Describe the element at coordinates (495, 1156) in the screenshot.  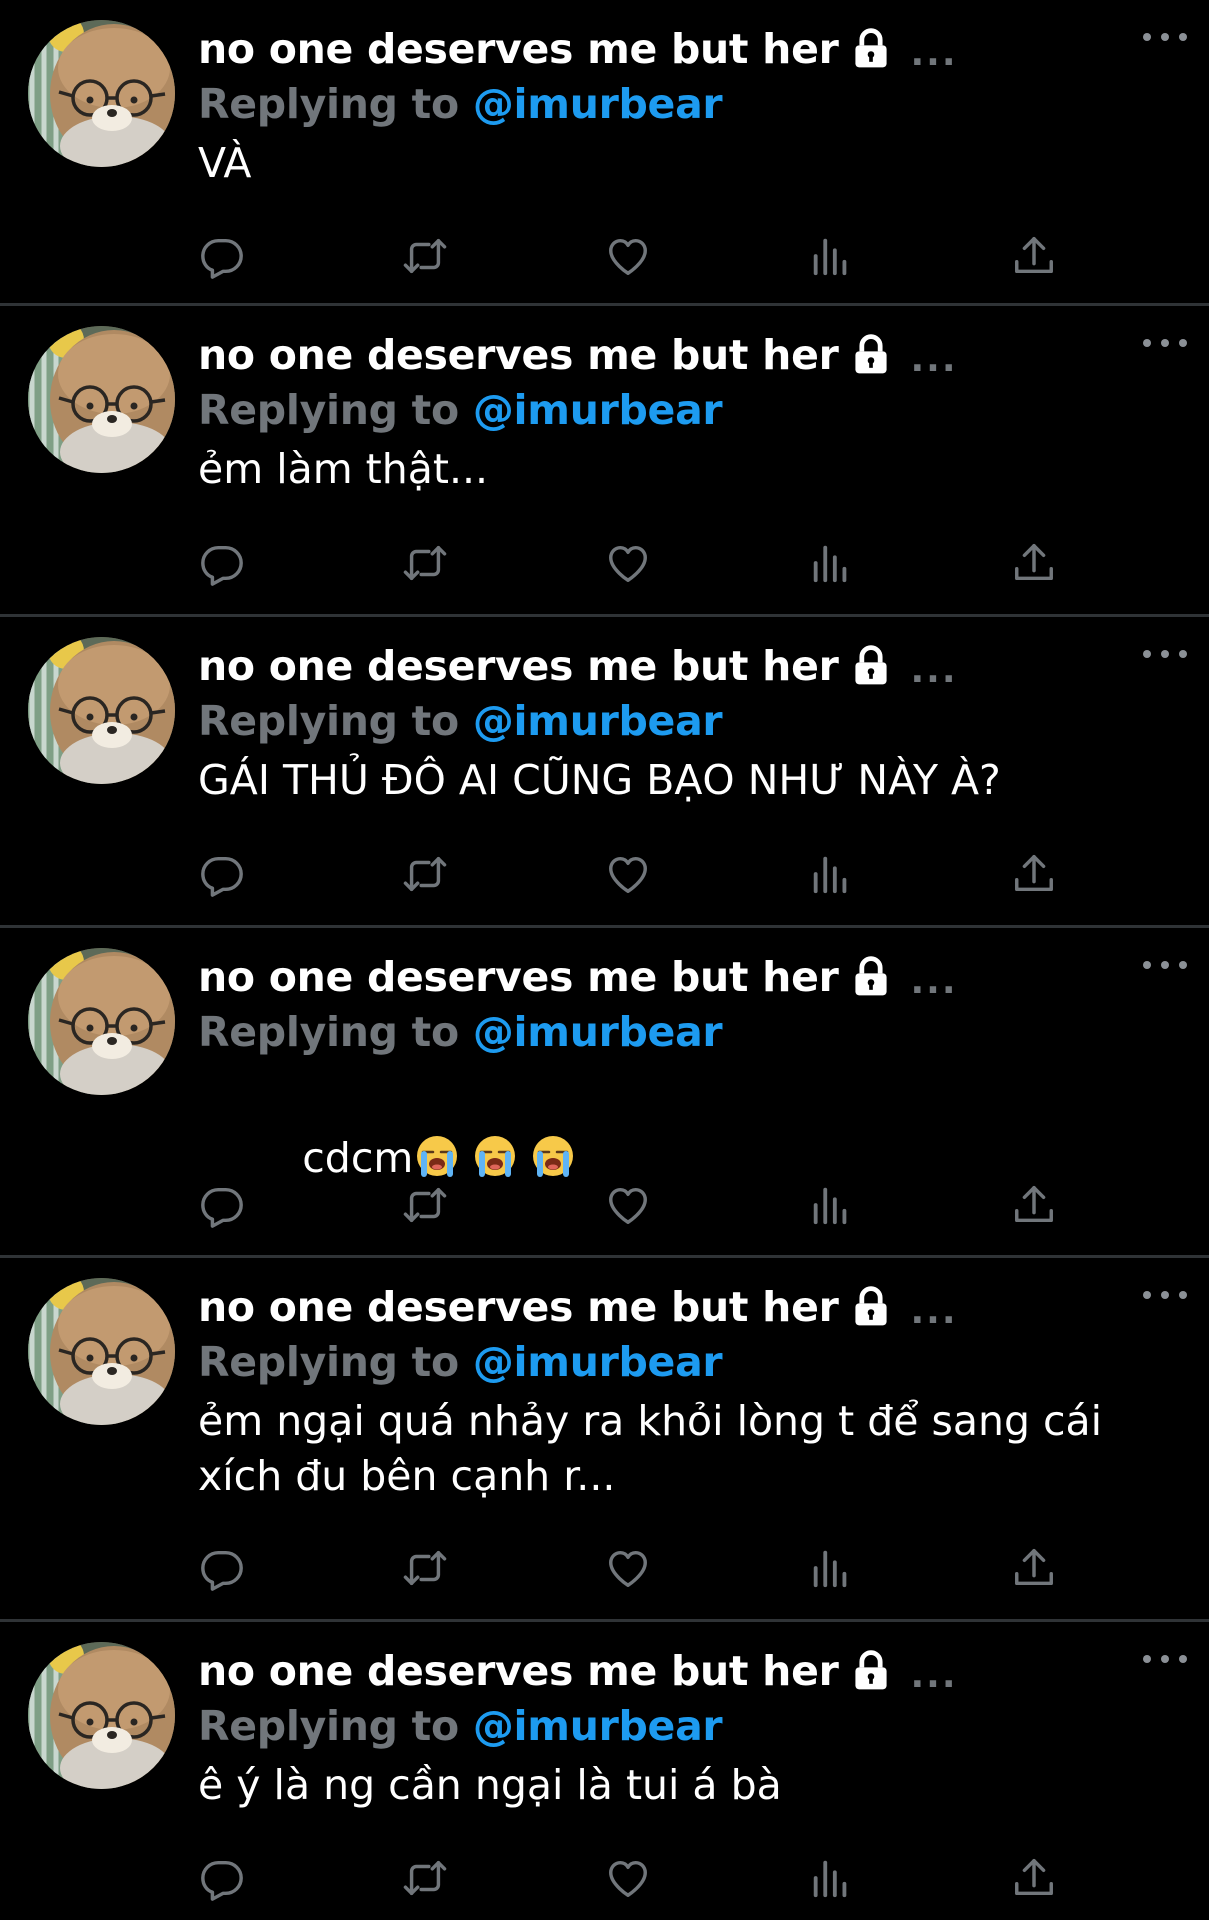
I see `loudly-crying-face-icon` at that location.